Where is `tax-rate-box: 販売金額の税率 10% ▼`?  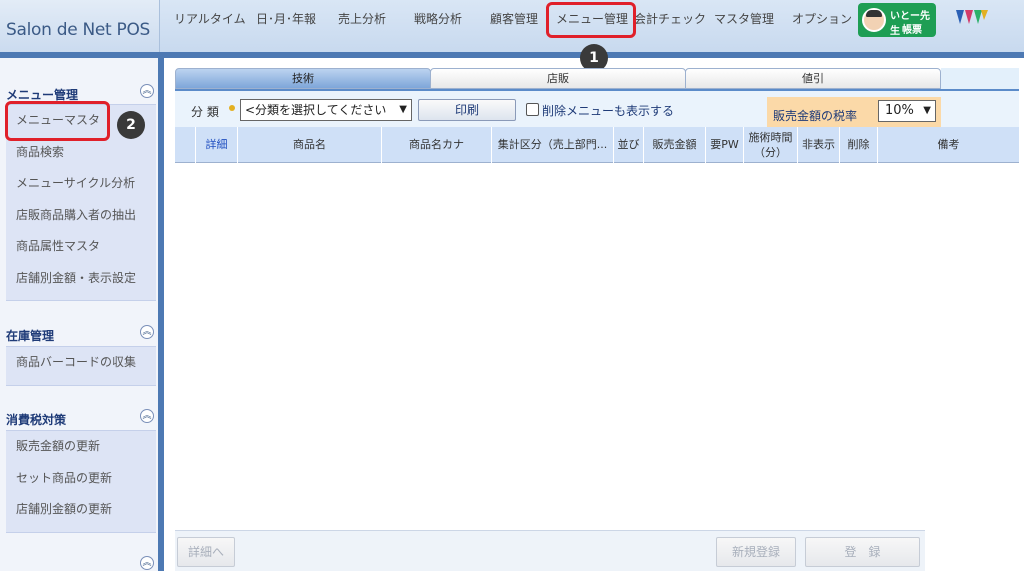
tax-rate-box: 販売金額の税率 10% ▼ is located at coordinates (854, 113).